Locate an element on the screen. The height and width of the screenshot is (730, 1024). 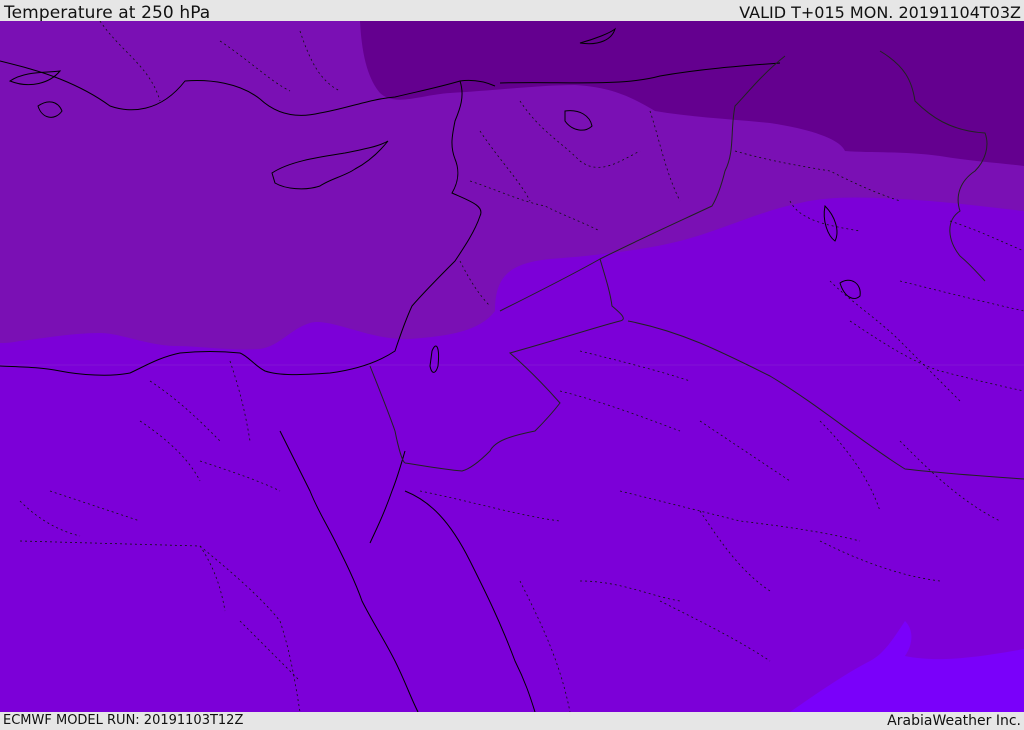
credit-label: ArabiaWeather Inc. is located at coordinates (954, 721).